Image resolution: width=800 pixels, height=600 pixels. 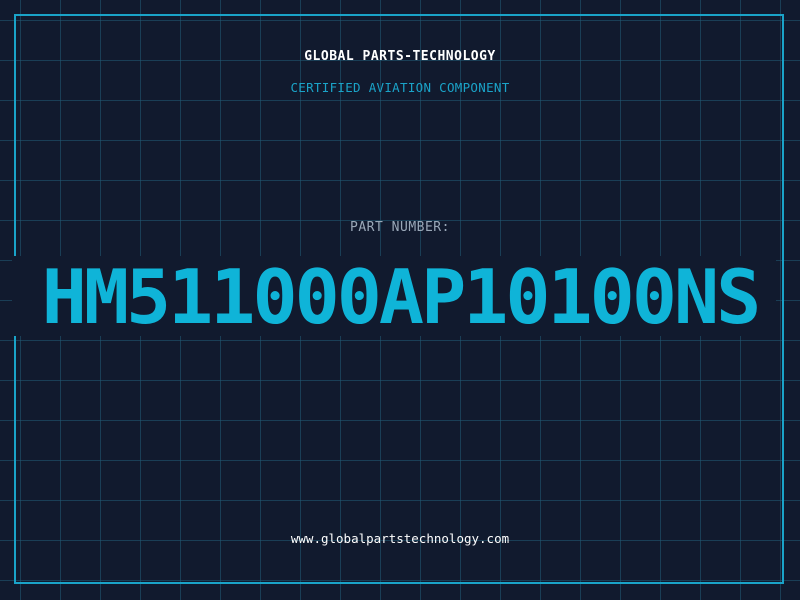 I want to click on website-url: www.globalpartstechnology.com, so click(x=400, y=538).